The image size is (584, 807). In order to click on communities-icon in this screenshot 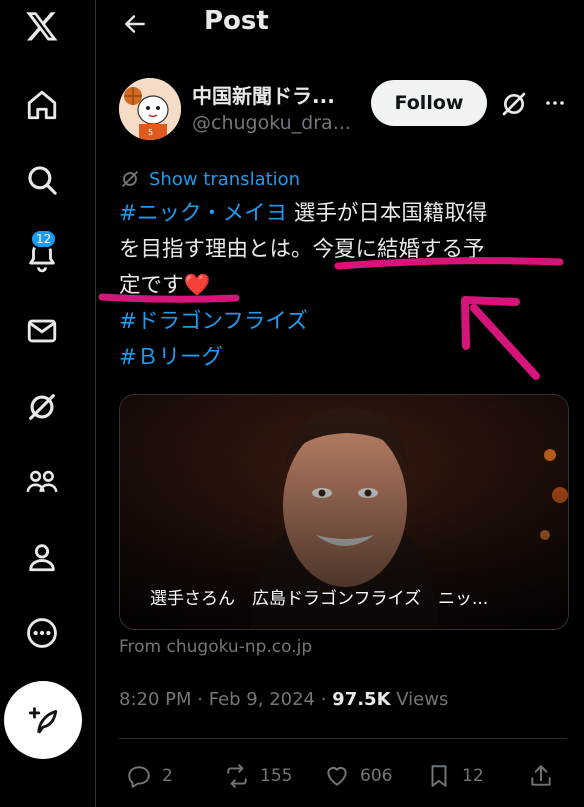, I will do `click(42, 482)`.